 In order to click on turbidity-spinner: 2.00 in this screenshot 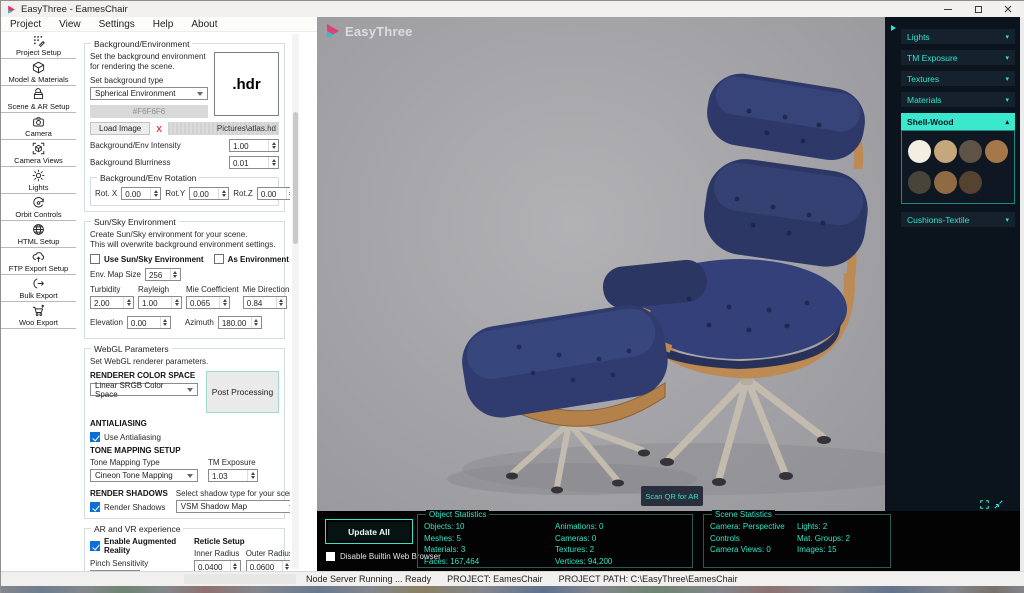, I will do `click(112, 302)`.